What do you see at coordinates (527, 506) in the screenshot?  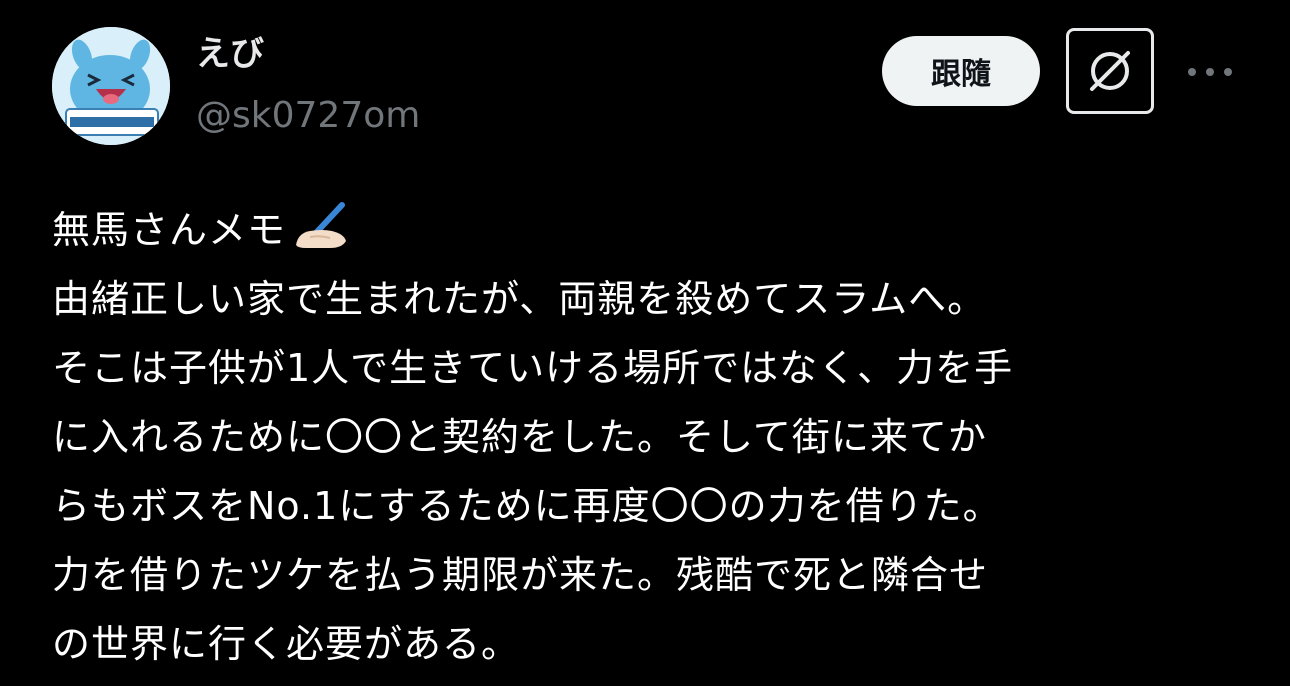 I see `post-text-line: らもボスをNo.1にするために再度〇〇の力を借りた。` at bounding box center [527, 506].